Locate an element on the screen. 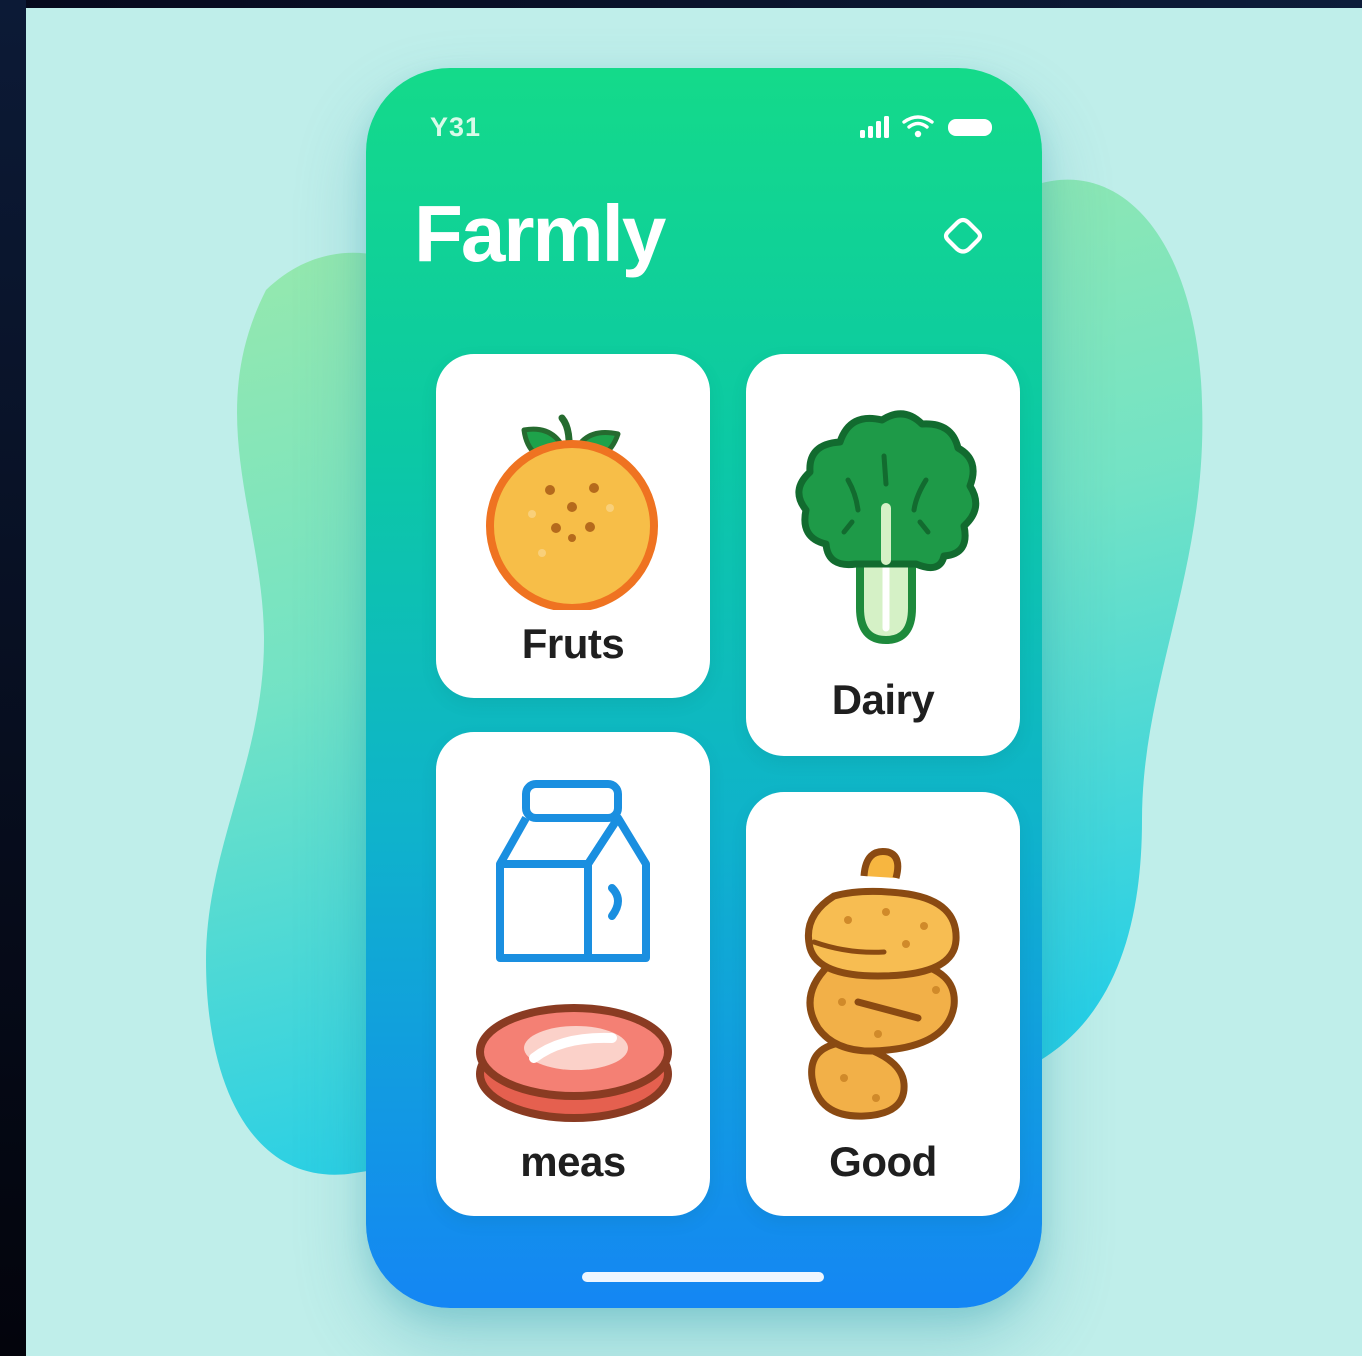 This screenshot has width=1362, height=1356. battery-icon is located at coordinates (970, 127).